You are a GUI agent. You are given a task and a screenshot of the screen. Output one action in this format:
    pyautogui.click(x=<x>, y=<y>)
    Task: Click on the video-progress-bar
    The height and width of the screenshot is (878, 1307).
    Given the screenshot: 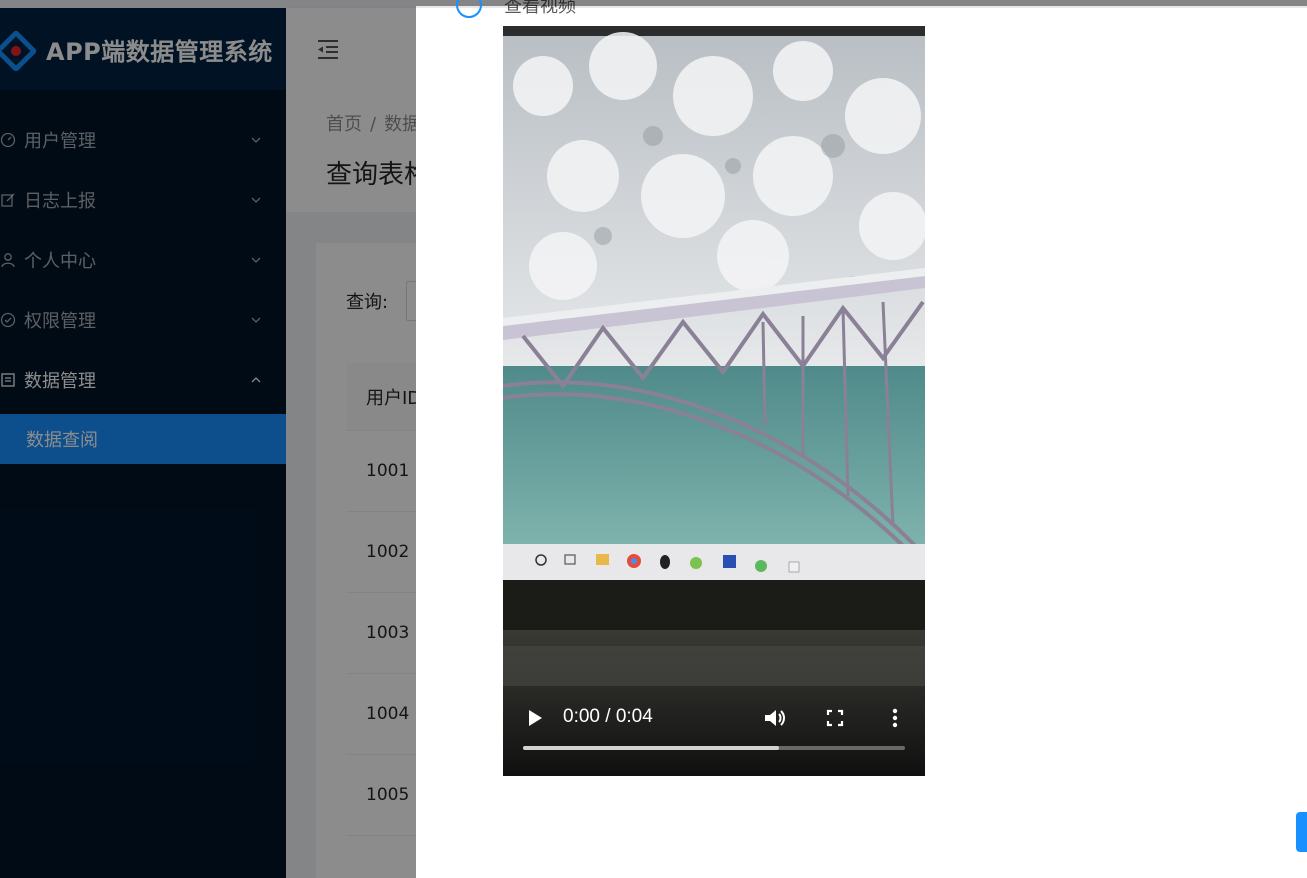 What is the action you would take?
    pyautogui.click(x=714, y=748)
    